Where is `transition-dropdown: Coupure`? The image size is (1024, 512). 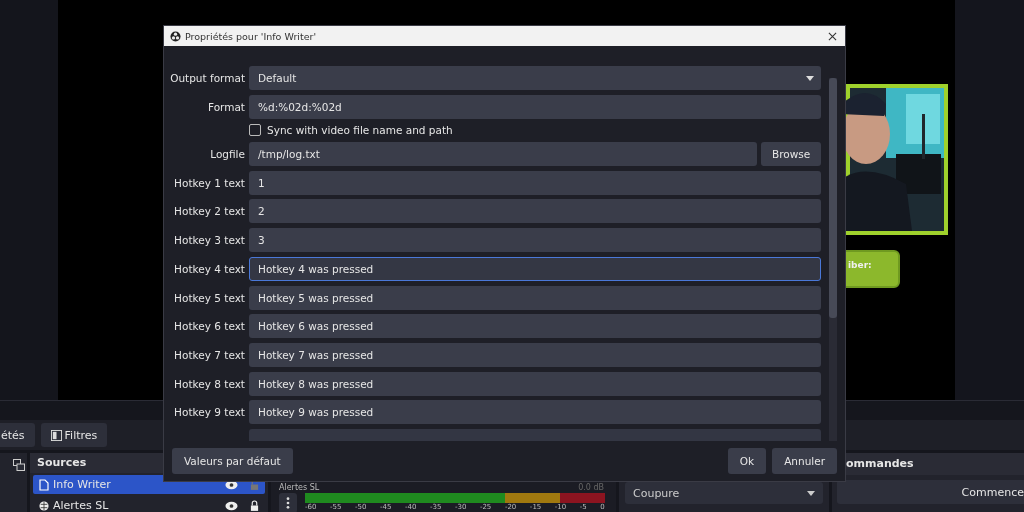
transition-dropdown: Coupure is located at coordinates (724, 493).